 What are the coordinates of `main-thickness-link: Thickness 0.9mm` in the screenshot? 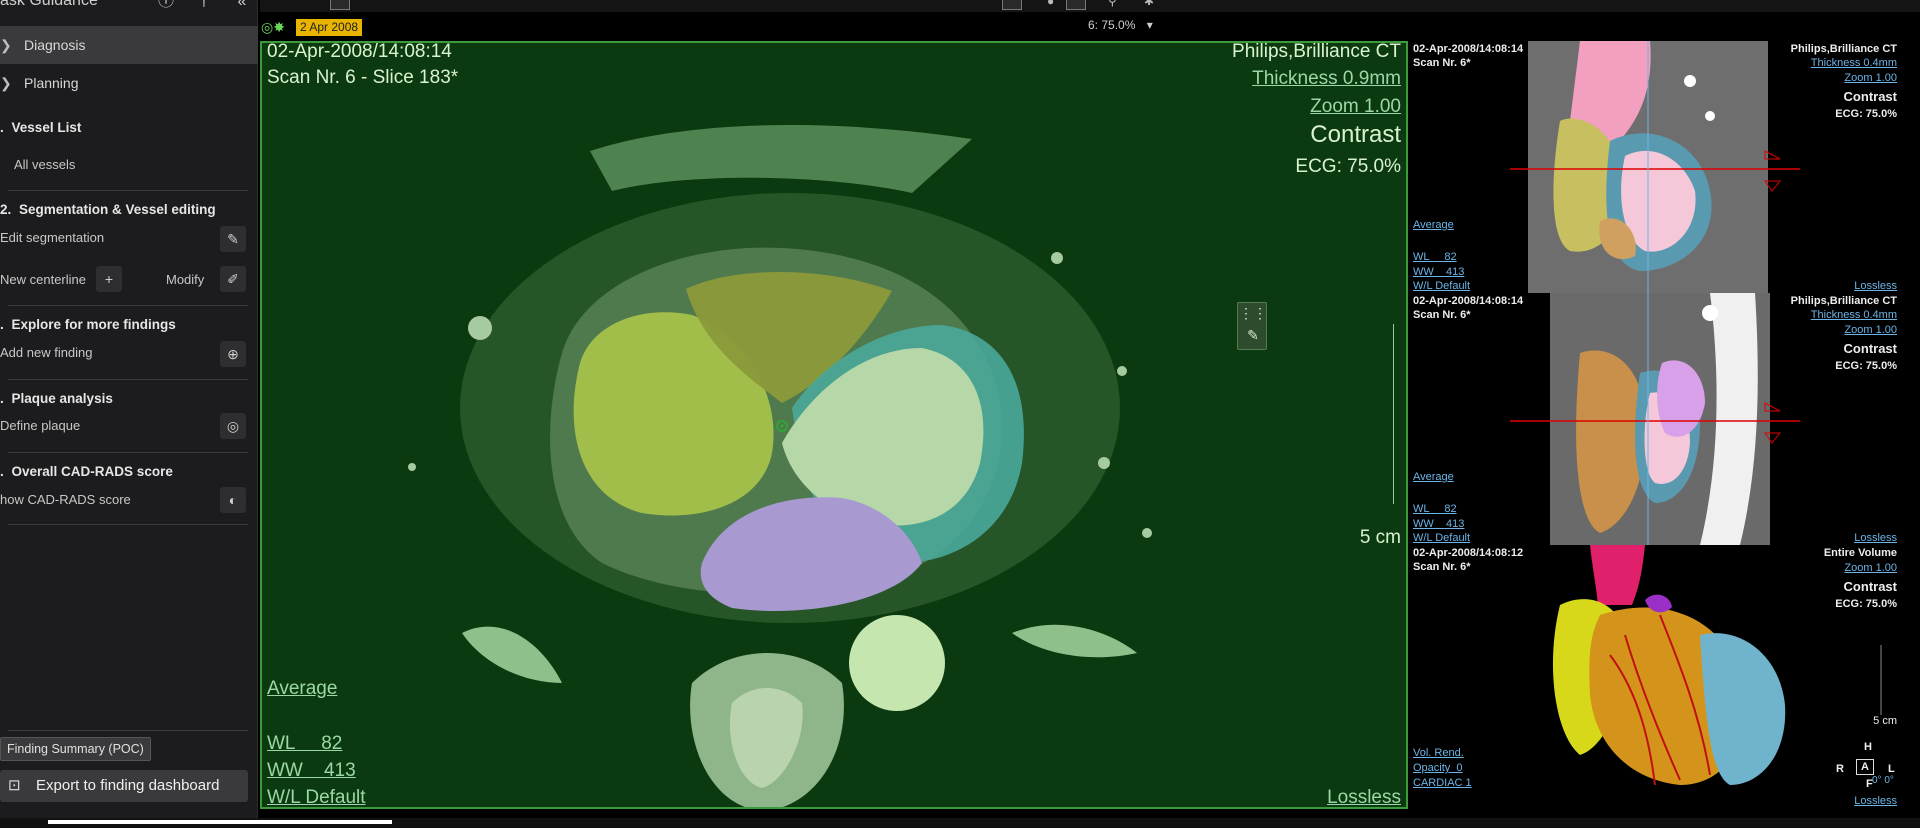 It's located at (1326, 79).